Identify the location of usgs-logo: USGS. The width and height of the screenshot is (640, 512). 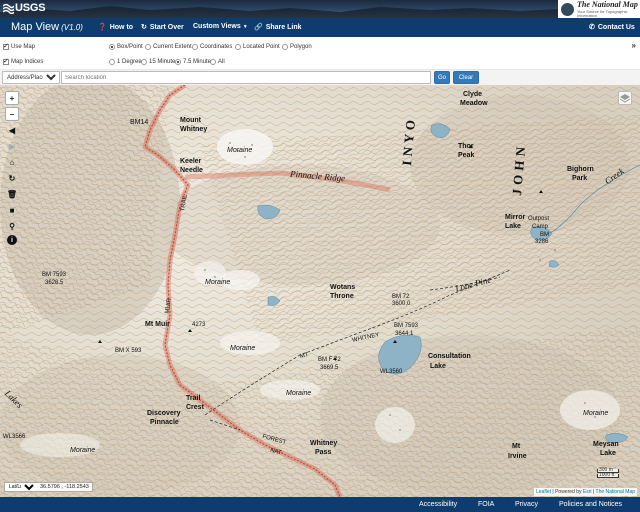
(24, 8).